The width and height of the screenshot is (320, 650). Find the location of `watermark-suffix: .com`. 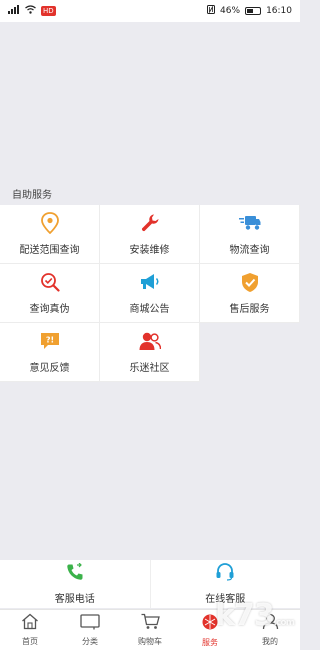

watermark-suffix: .com is located at coordinates (284, 623).